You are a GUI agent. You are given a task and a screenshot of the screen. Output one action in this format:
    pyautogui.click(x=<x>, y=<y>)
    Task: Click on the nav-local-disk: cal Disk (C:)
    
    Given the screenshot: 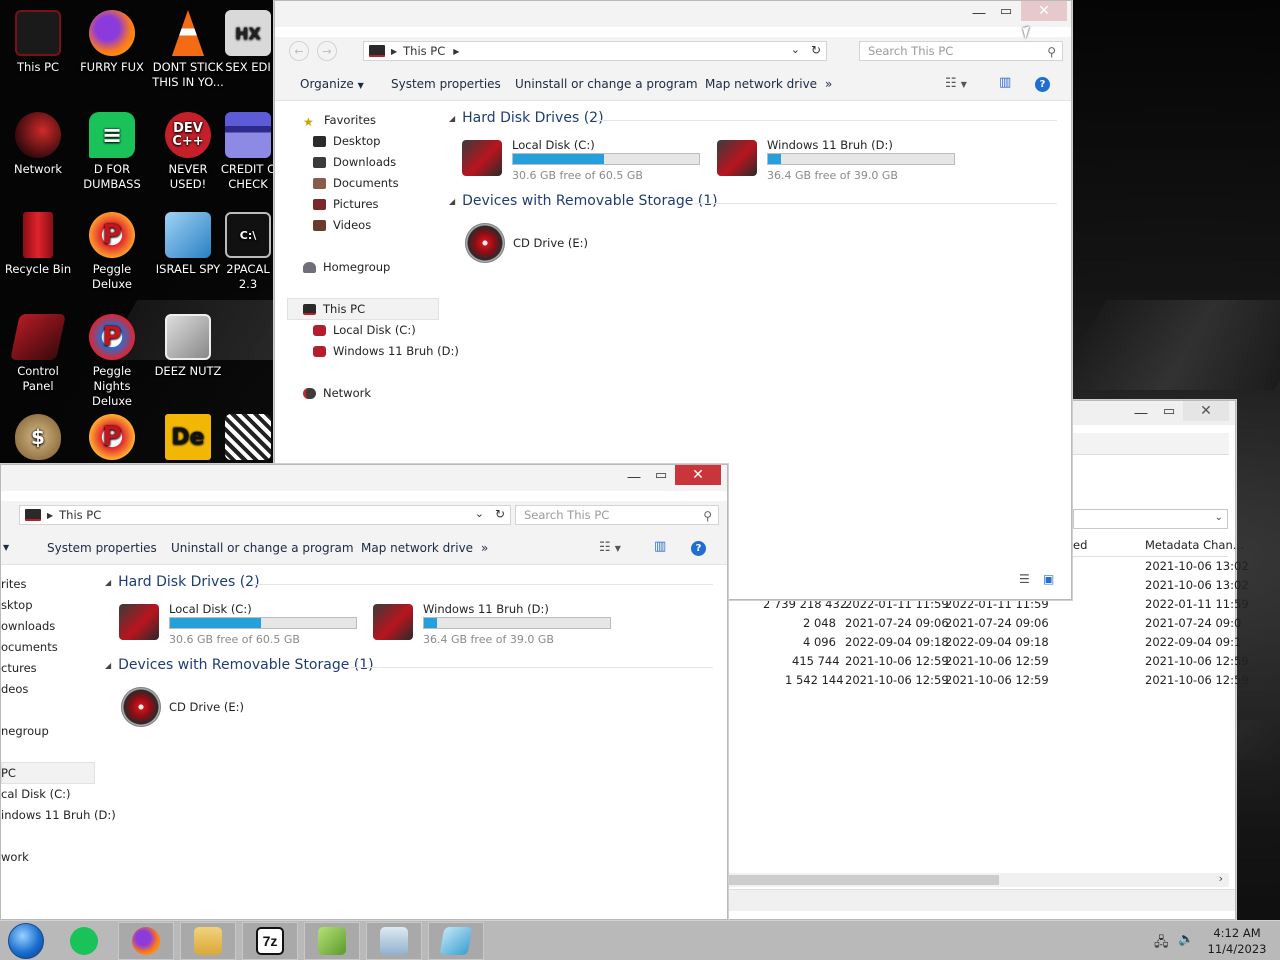 What is the action you would take?
    pyautogui.click(x=35, y=794)
    